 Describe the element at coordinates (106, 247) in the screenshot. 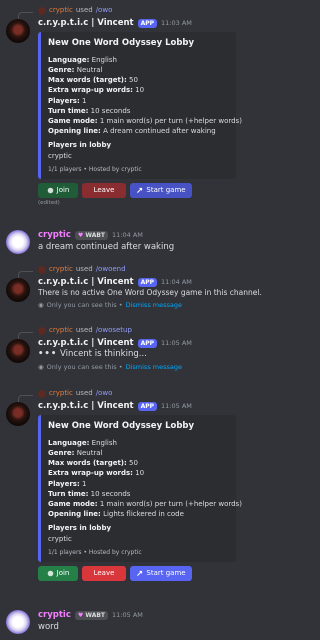

I see `message-text: a dream continued after waking` at that location.